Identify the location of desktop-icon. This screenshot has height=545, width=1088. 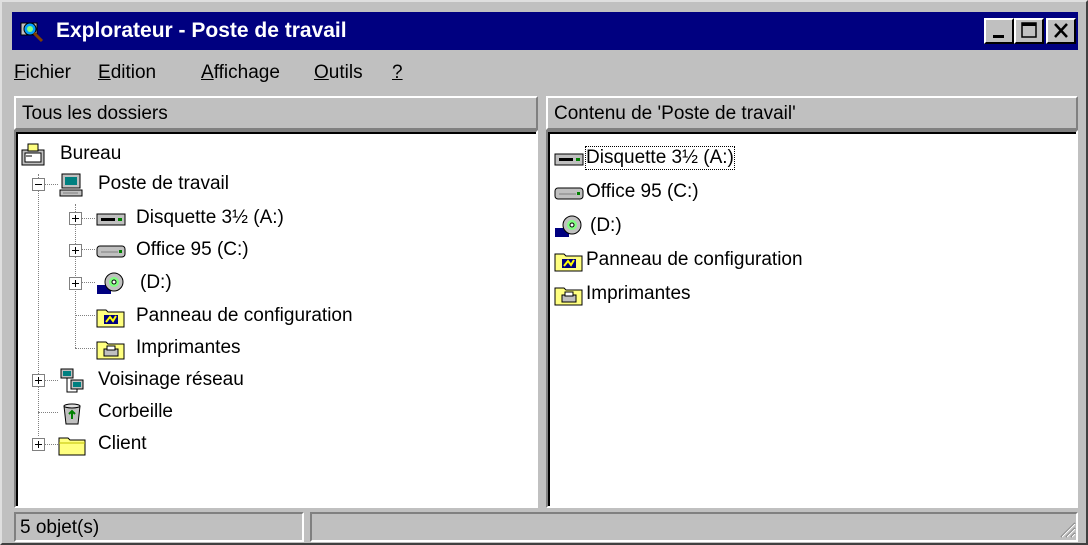
(34, 155).